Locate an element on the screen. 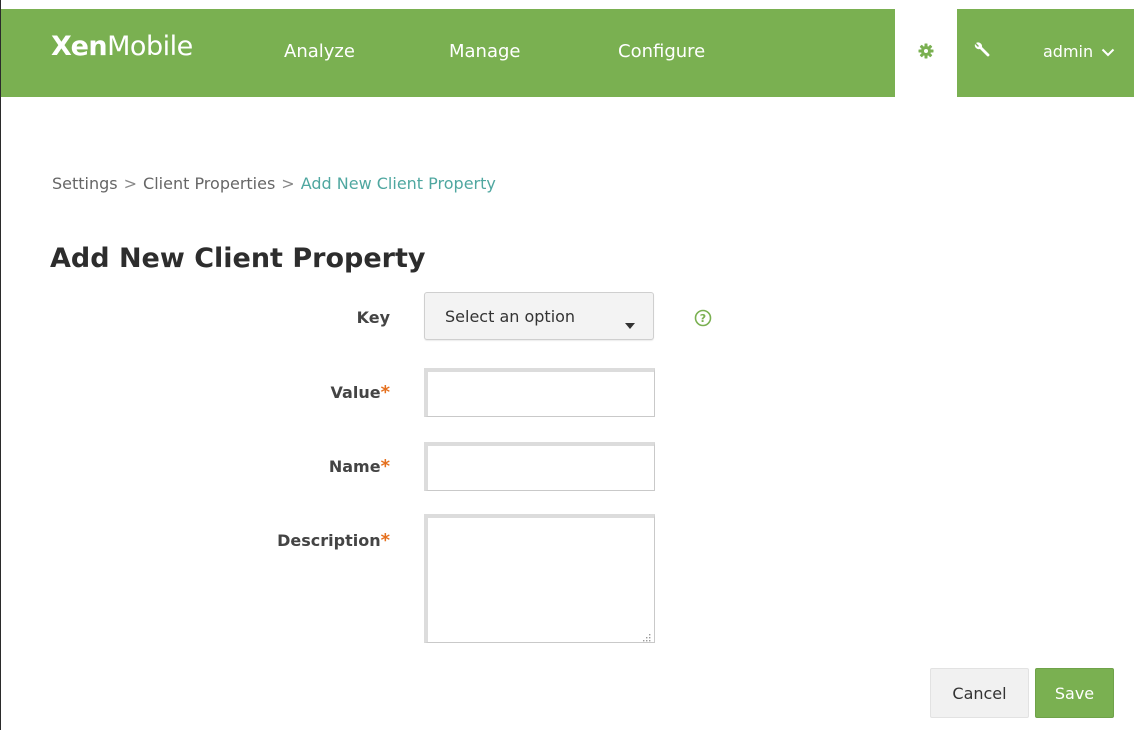 The image size is (1134, 730). user-name: admin is located at coordinates (1068, 51).